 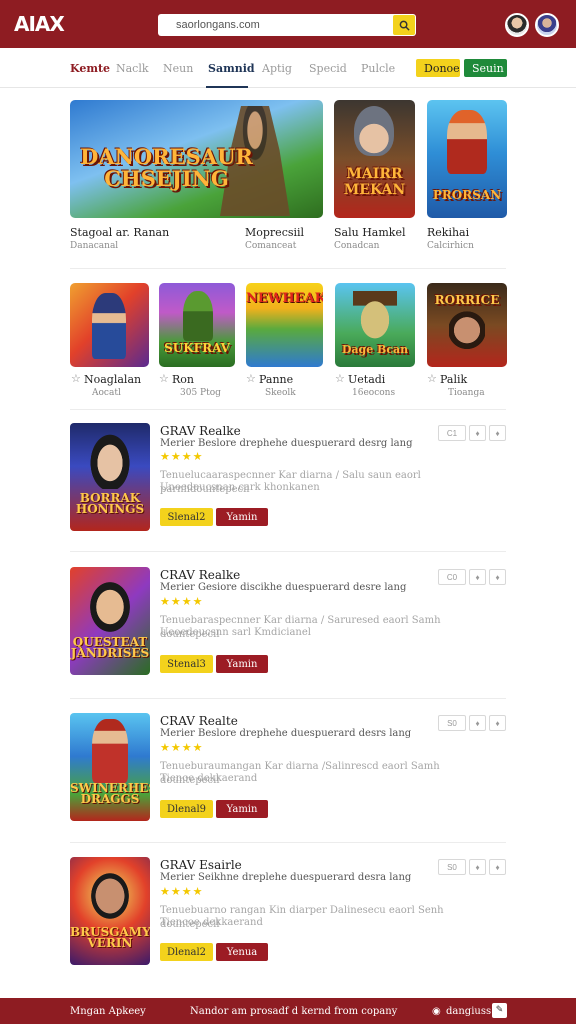 What do you see at coordinates (374, 182) in the screenshot?
I see `featured-art-title: MAIRR MEKAN` at bounding box center [374, 182].